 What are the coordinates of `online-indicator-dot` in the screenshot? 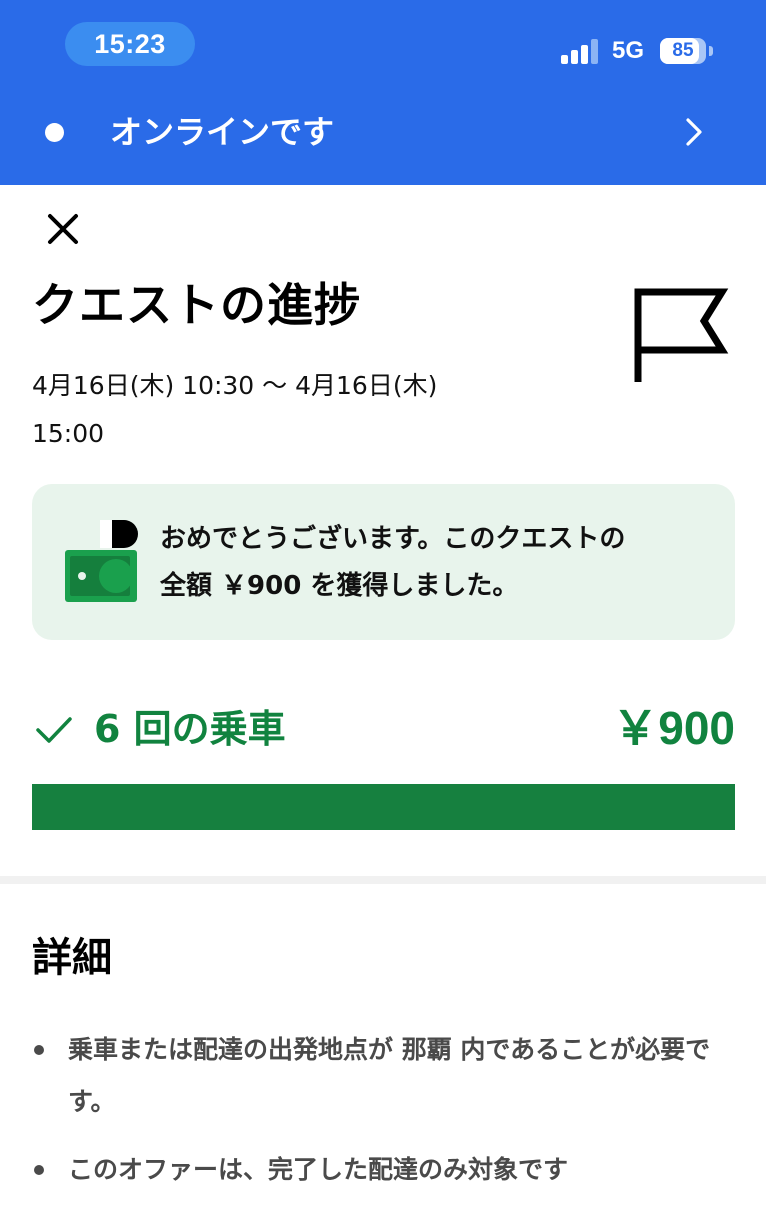 It's located at (54, 132).